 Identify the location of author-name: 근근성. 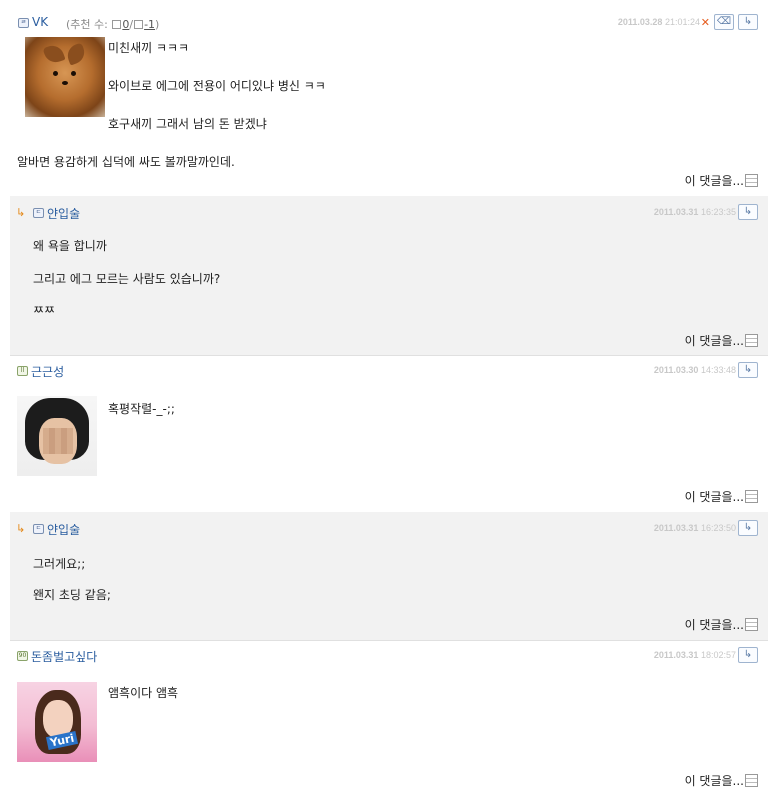
(47, 371).